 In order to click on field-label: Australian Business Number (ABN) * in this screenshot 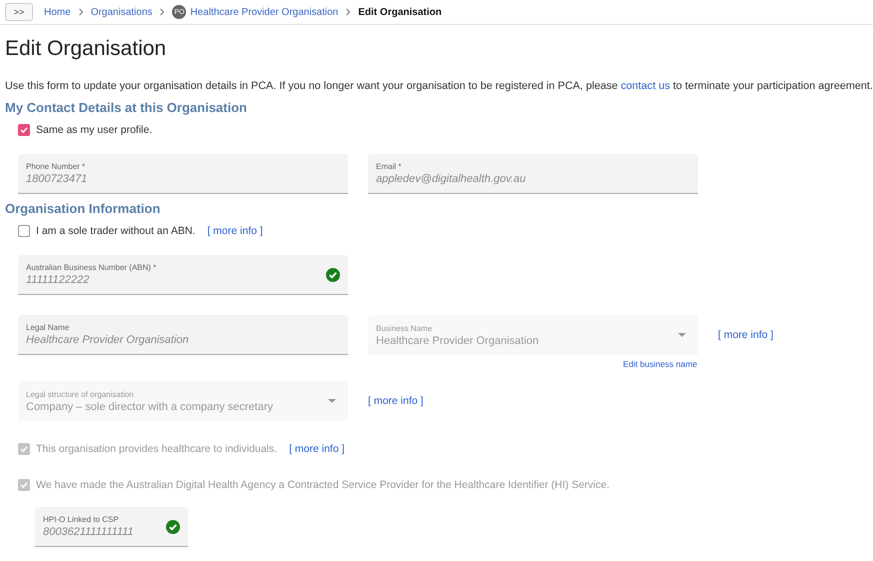, I will do `click(91, 267)`.